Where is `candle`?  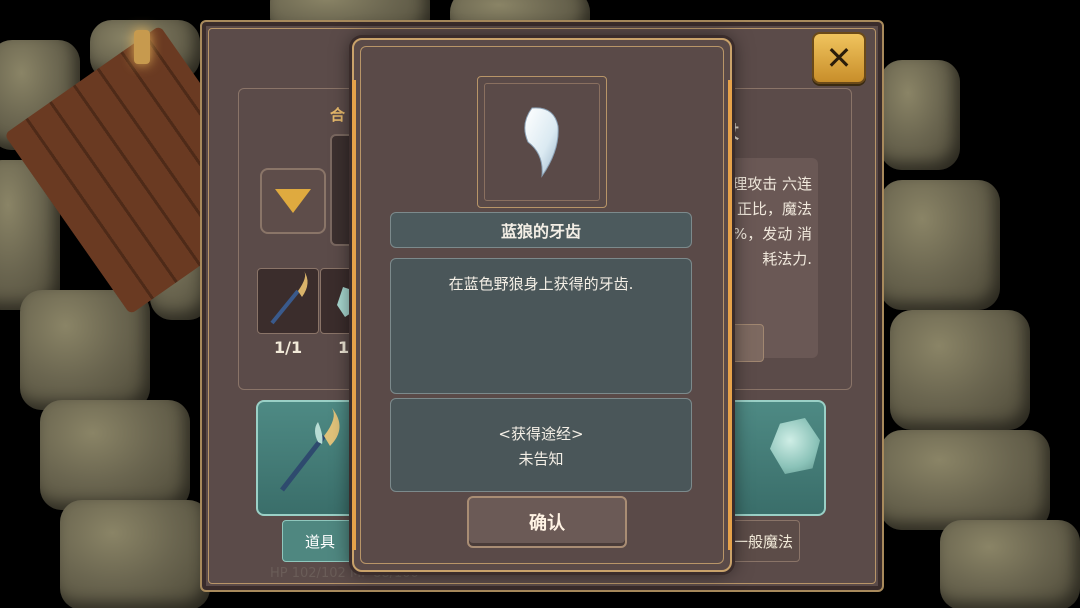
candle is located at coordinates (142, 47).